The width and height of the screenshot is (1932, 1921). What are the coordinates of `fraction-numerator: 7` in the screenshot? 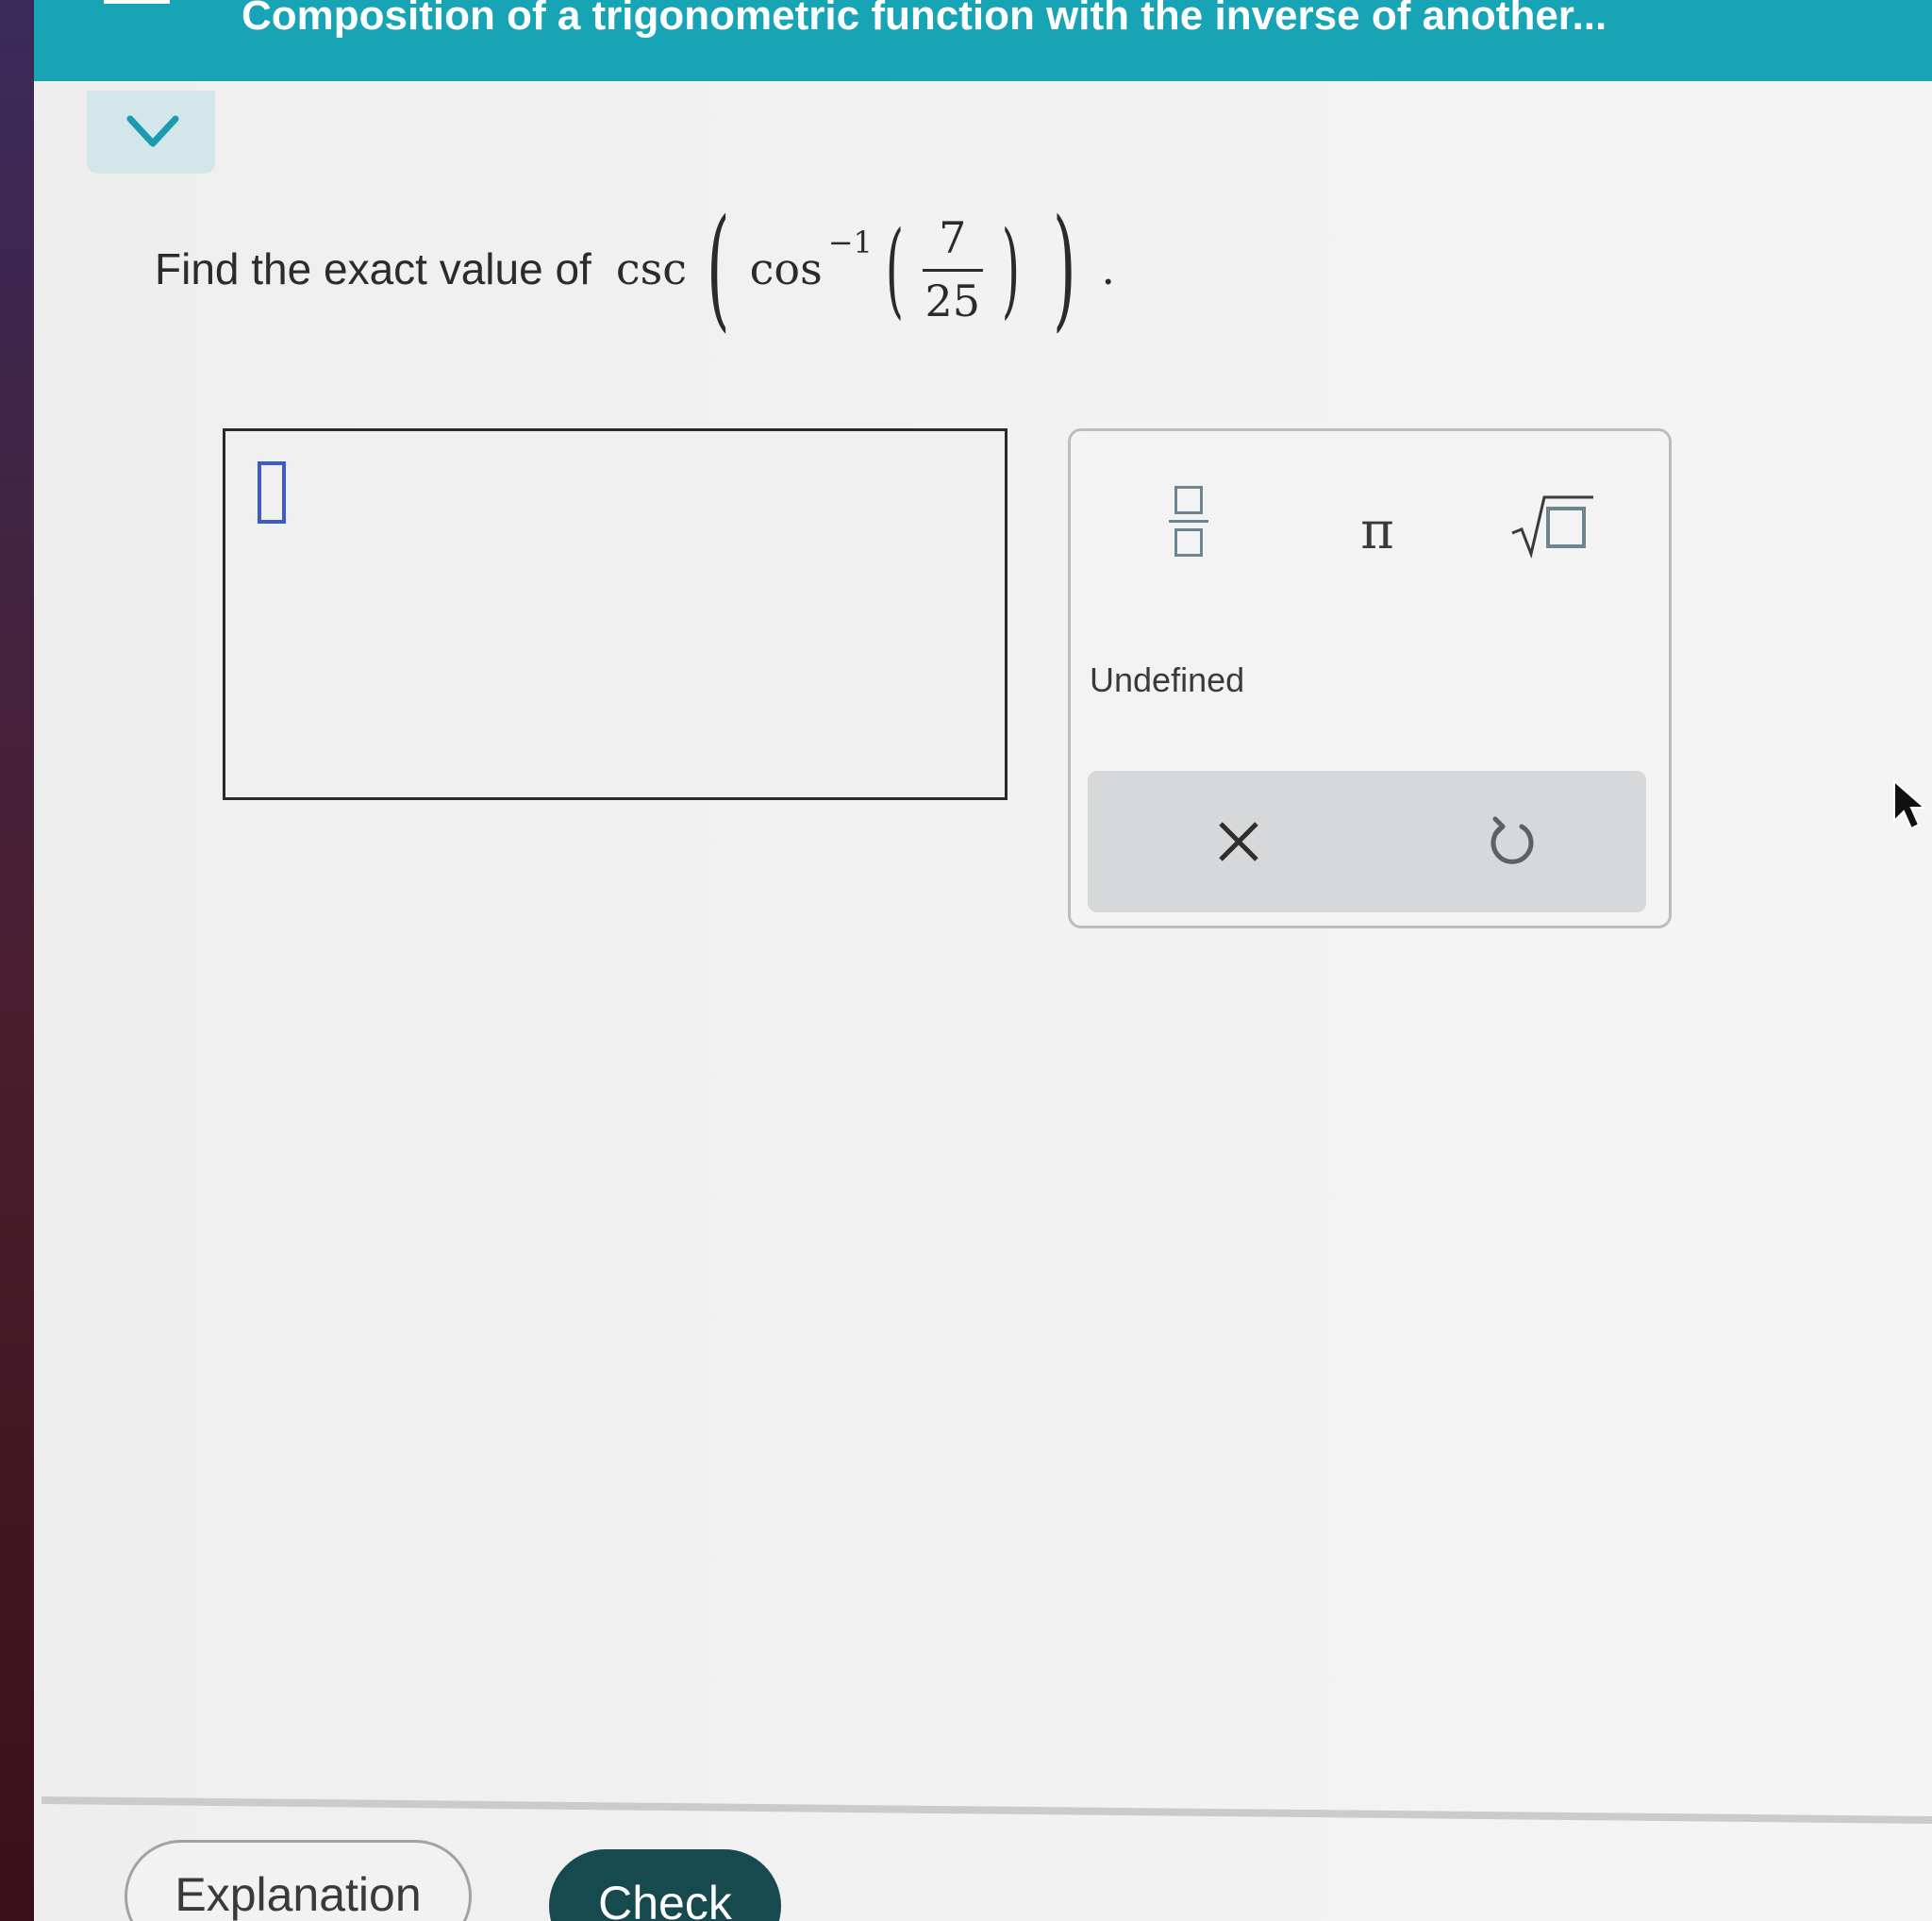 It's located at (953, 237).